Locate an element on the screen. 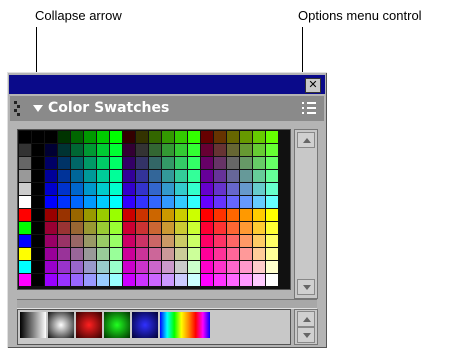 The height and width of the screenshot is (351, 464). scroll-down-button is located at coordinates (306, 287).